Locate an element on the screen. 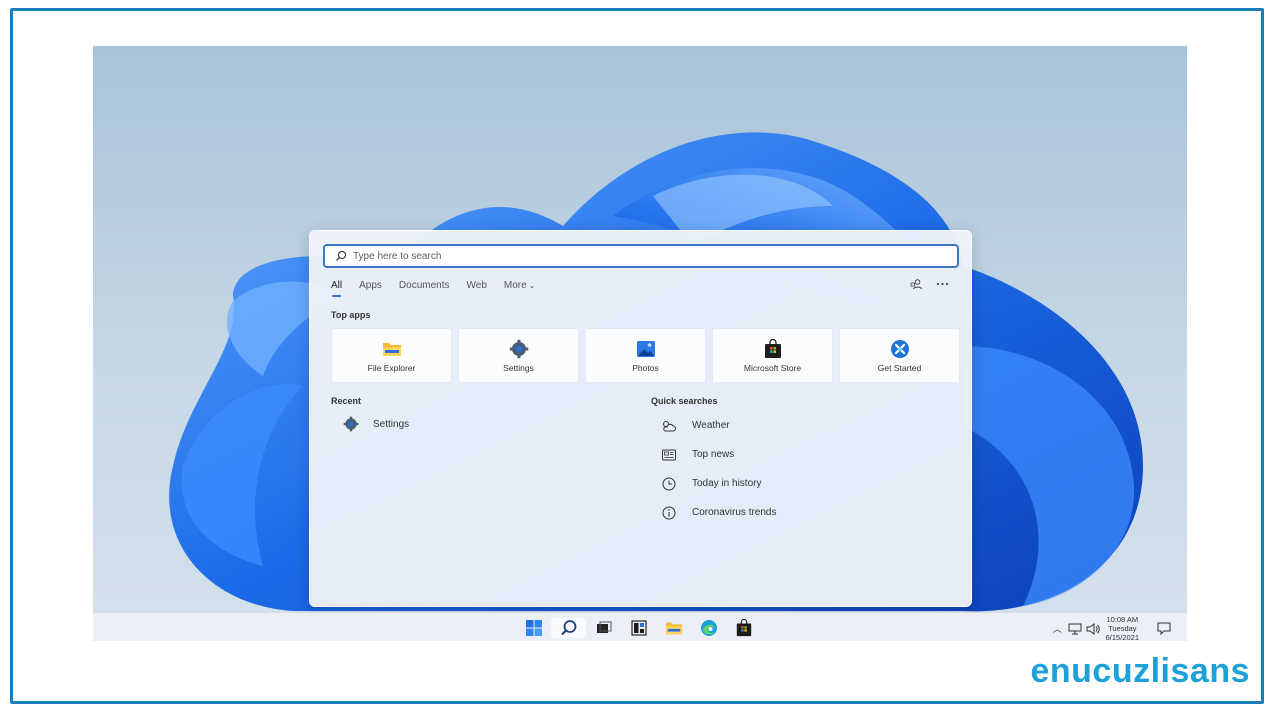 The height and width of the screenshot is (720, 1280). more-options-icon is located at coordinates (942, 284).